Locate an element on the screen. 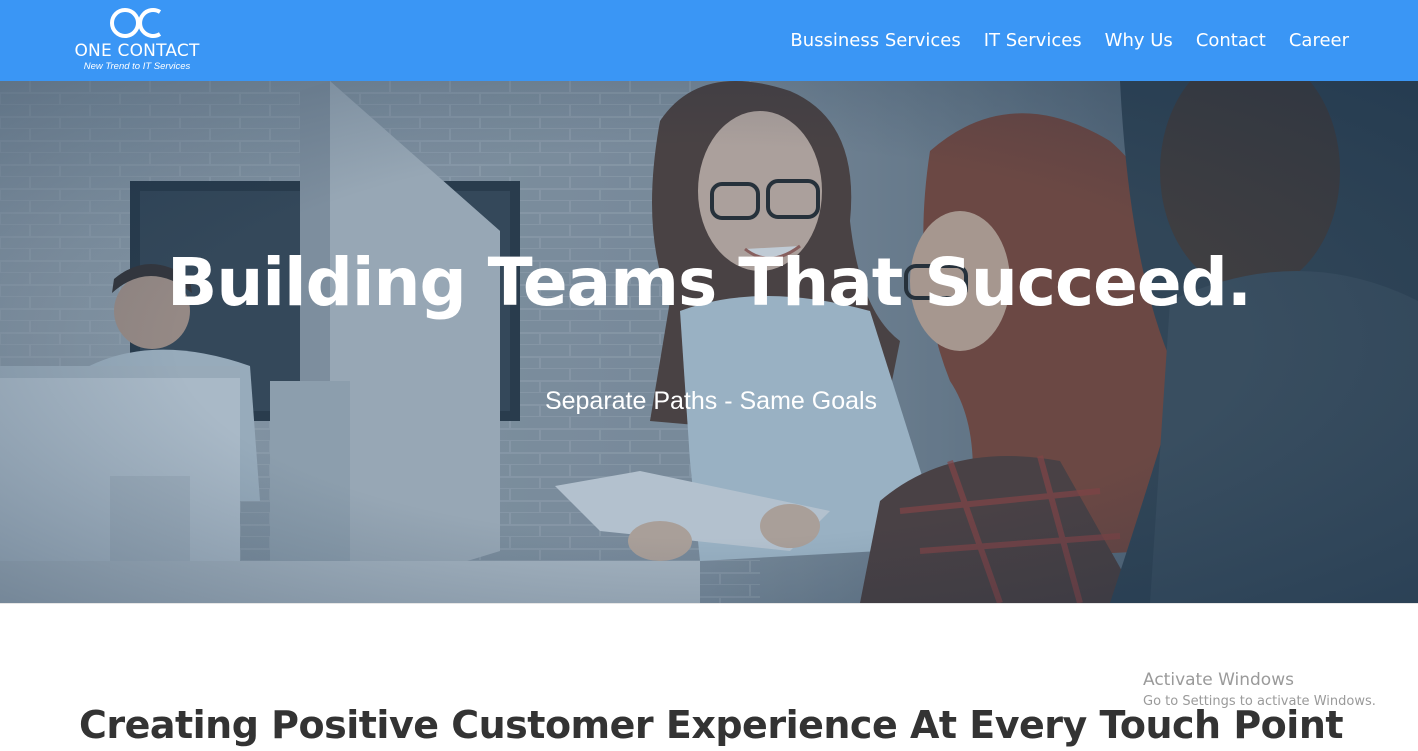 The width and height of the screenshot is (1418, 751). watermark-title: Activate Windows is located at coordinates (1218, 680).